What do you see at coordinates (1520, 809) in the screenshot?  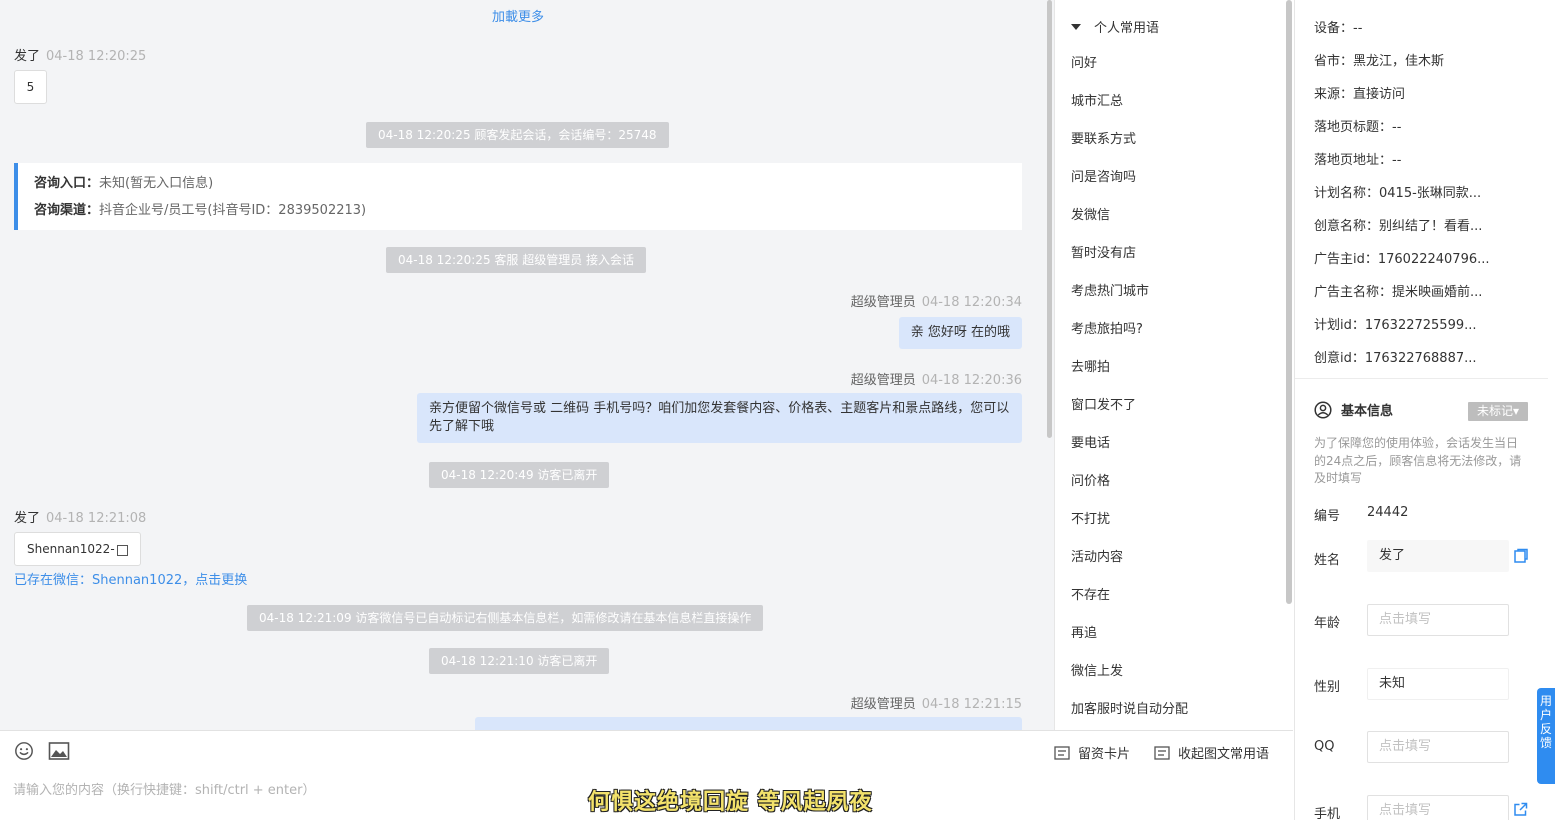 I see `external-link-icon` at bounding box center [1520, 809].